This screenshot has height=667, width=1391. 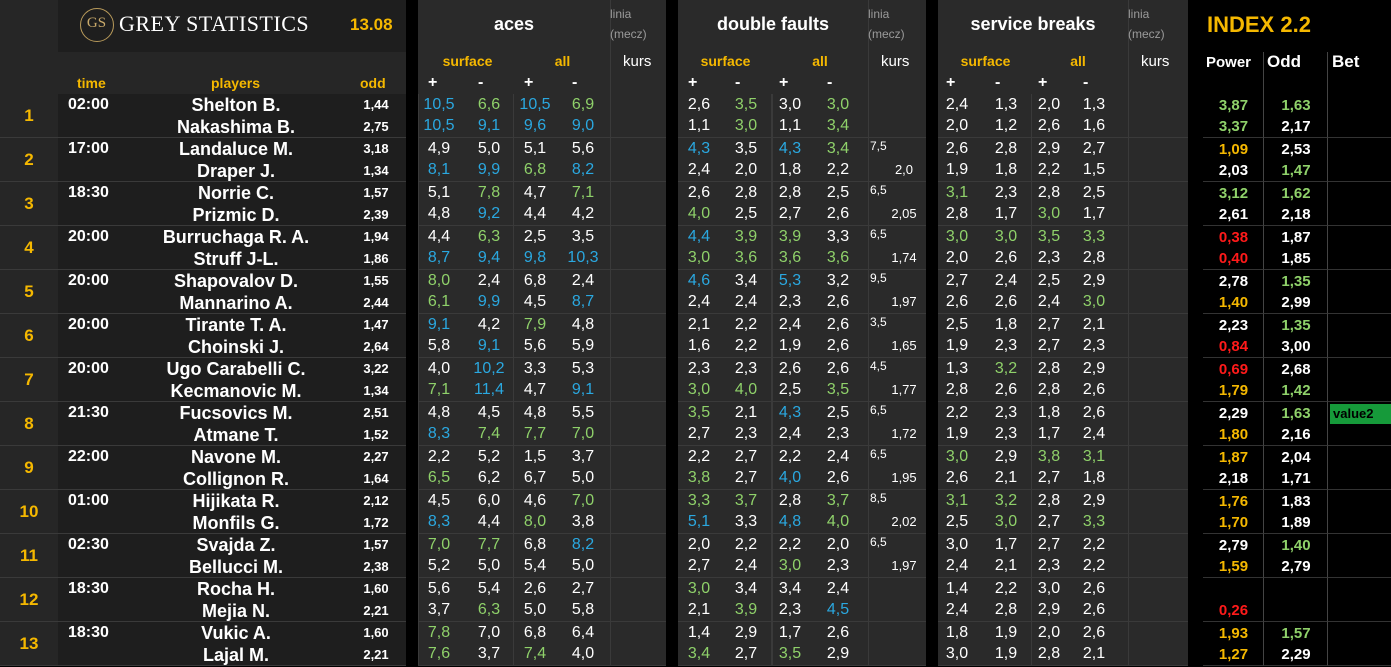 What do you see at coordinates (376, 412) in the screenshot?
I see `player-1-odd: 2,51` at bounding box center [376, 412].